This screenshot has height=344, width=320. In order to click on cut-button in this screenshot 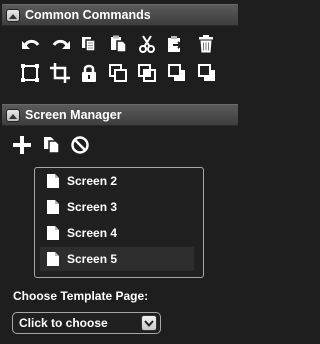, I will do `click(147, 44)`.